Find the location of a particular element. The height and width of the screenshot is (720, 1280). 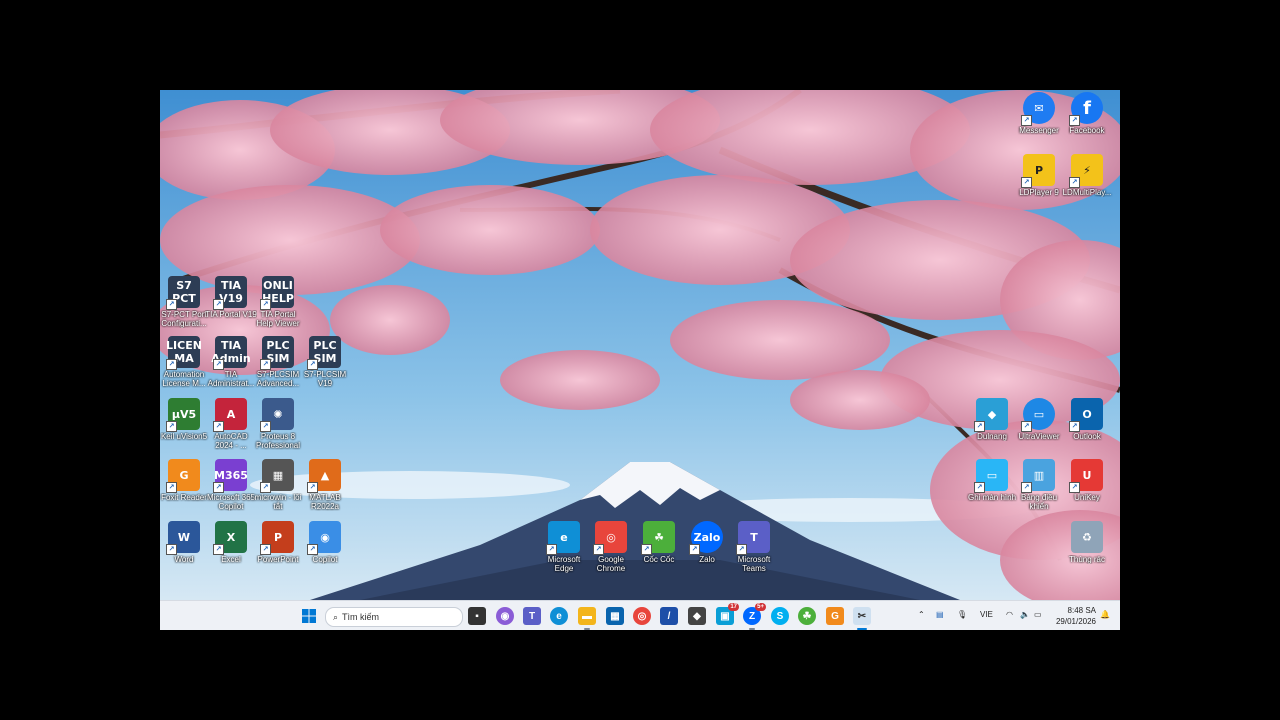

zalo-taskbar-button: Z 5+ is located at coordinates (754, 616).